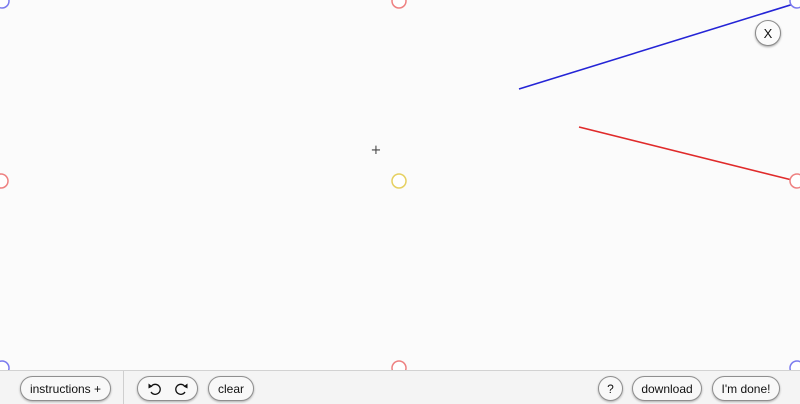 Image resolution: width=800 pixels, height=404 pixels. I want to click on undo-icon, so click(155, 389).